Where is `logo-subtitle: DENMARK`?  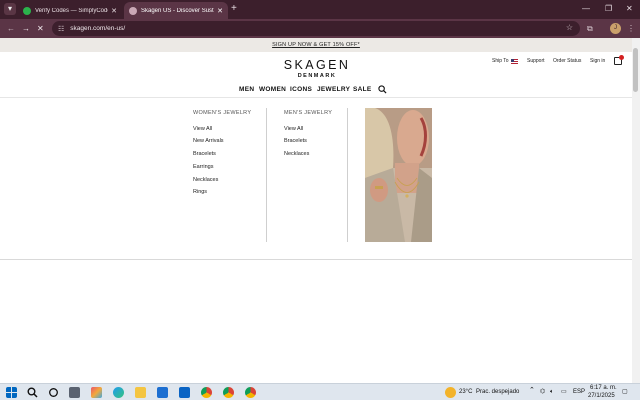 logo-subtitle: DENMARK is located at coordinates (317, 76).